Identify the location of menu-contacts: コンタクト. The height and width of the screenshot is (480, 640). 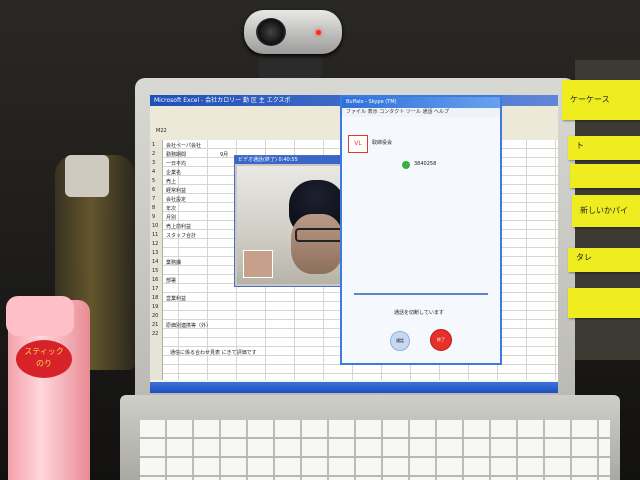
(391, 112).